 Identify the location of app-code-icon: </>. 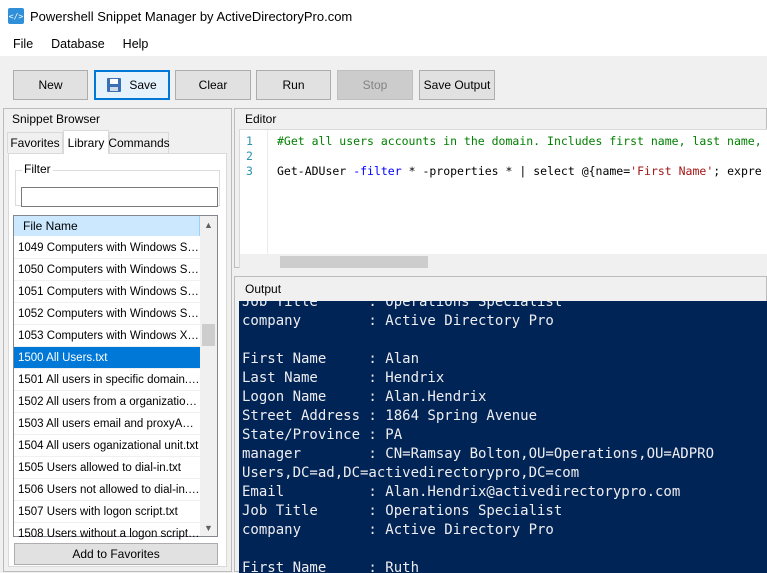
(16, 16).